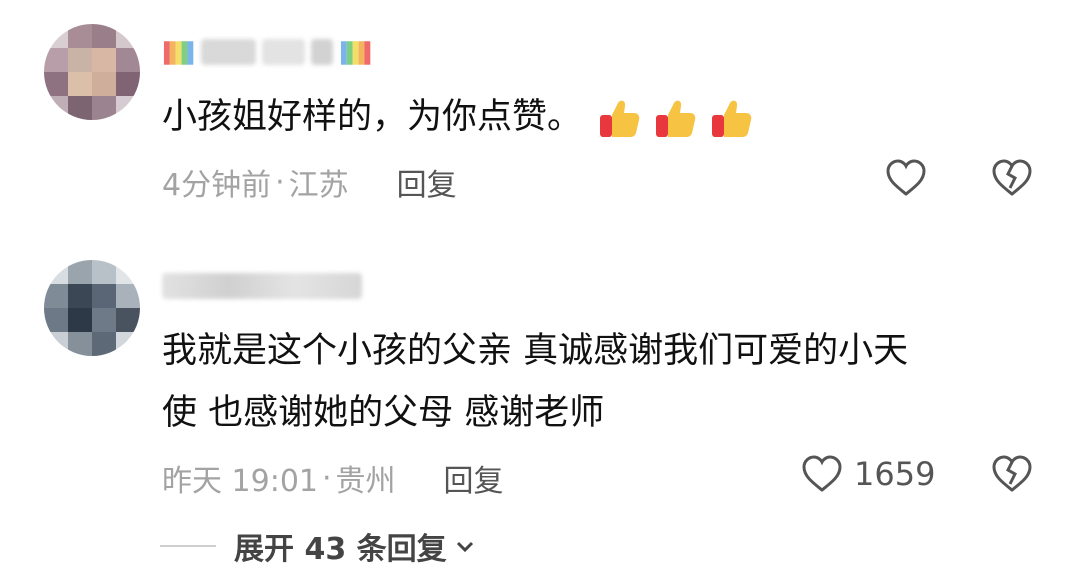 The image size is (1080, 570). I want to click on like-button: 1659, so click(867, 474).